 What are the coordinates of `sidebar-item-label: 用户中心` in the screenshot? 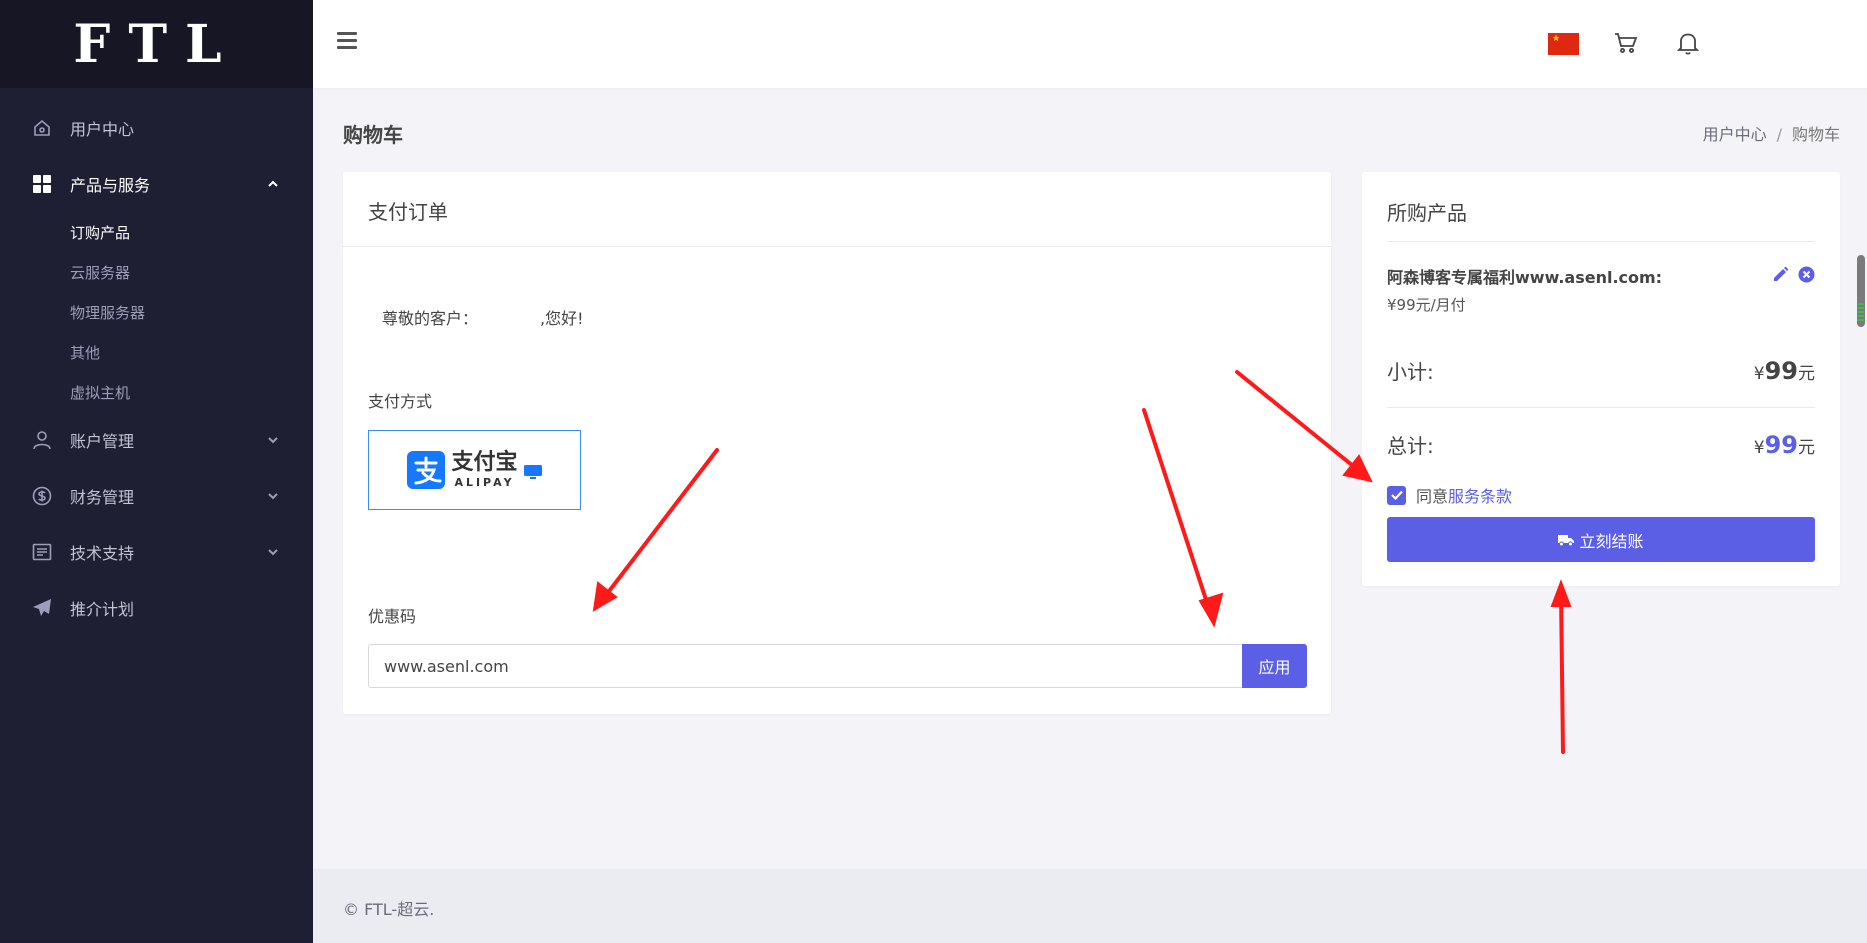 It's located at (102, 129).